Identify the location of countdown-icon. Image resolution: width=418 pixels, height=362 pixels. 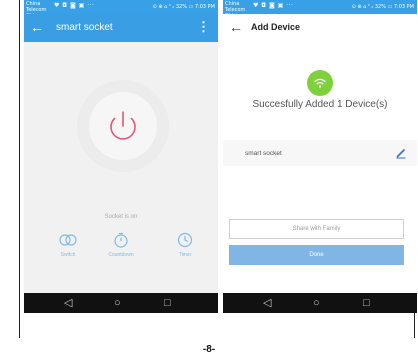
(121, 240).